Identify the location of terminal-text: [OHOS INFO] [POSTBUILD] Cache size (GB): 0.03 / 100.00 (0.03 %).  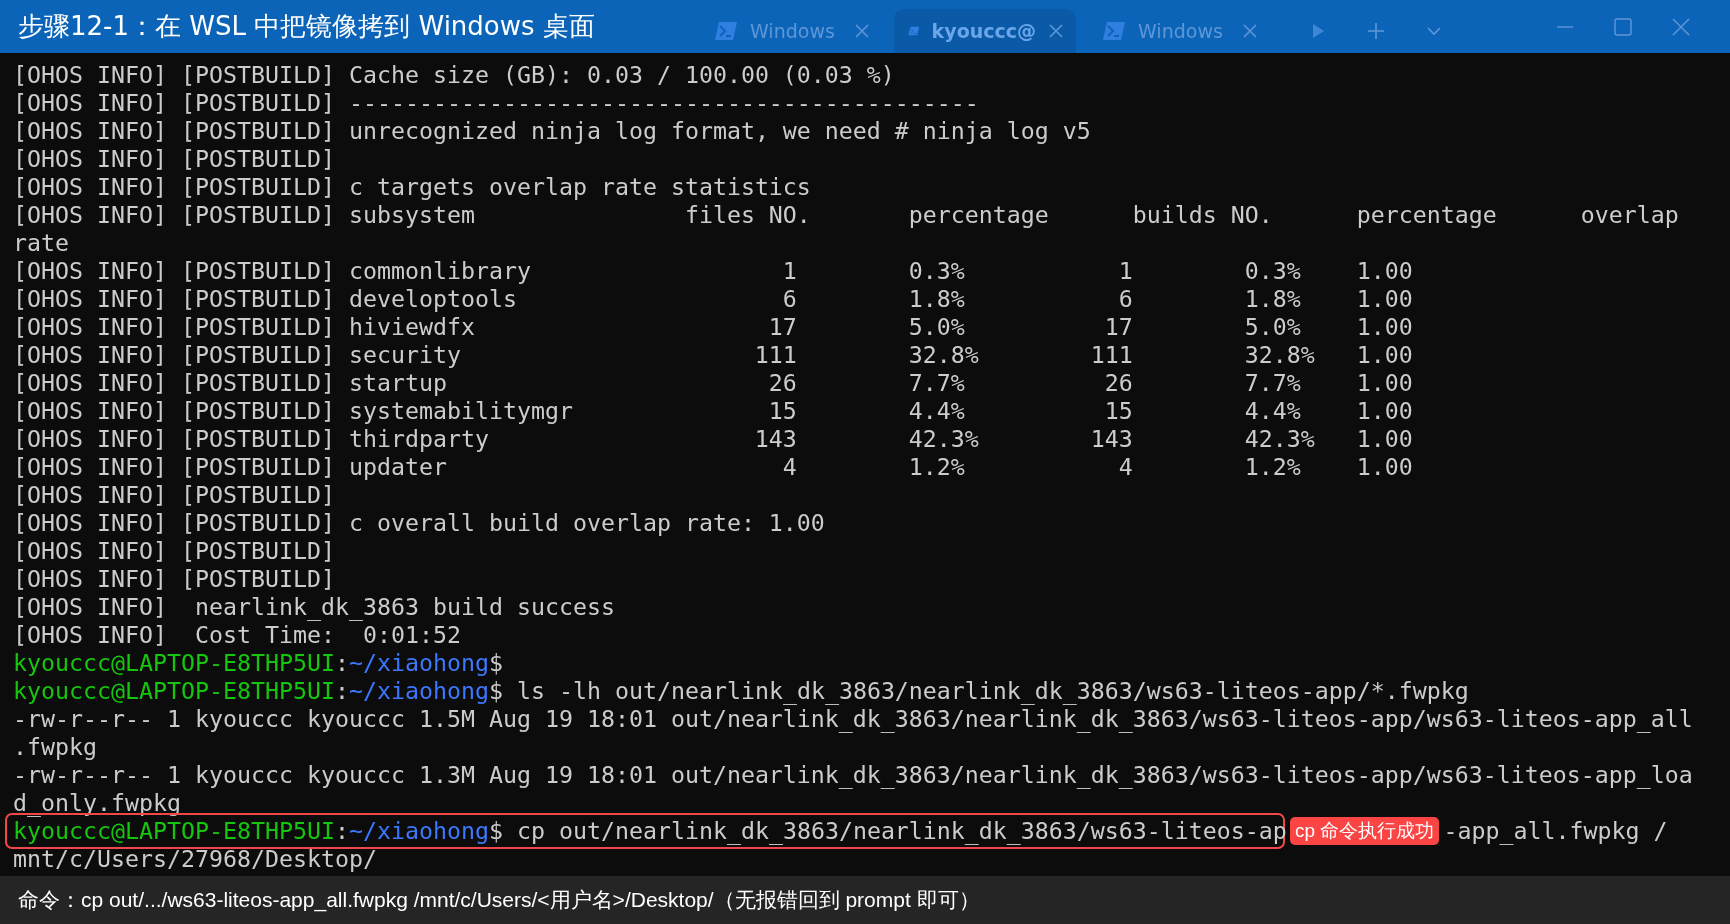
(454, 74).